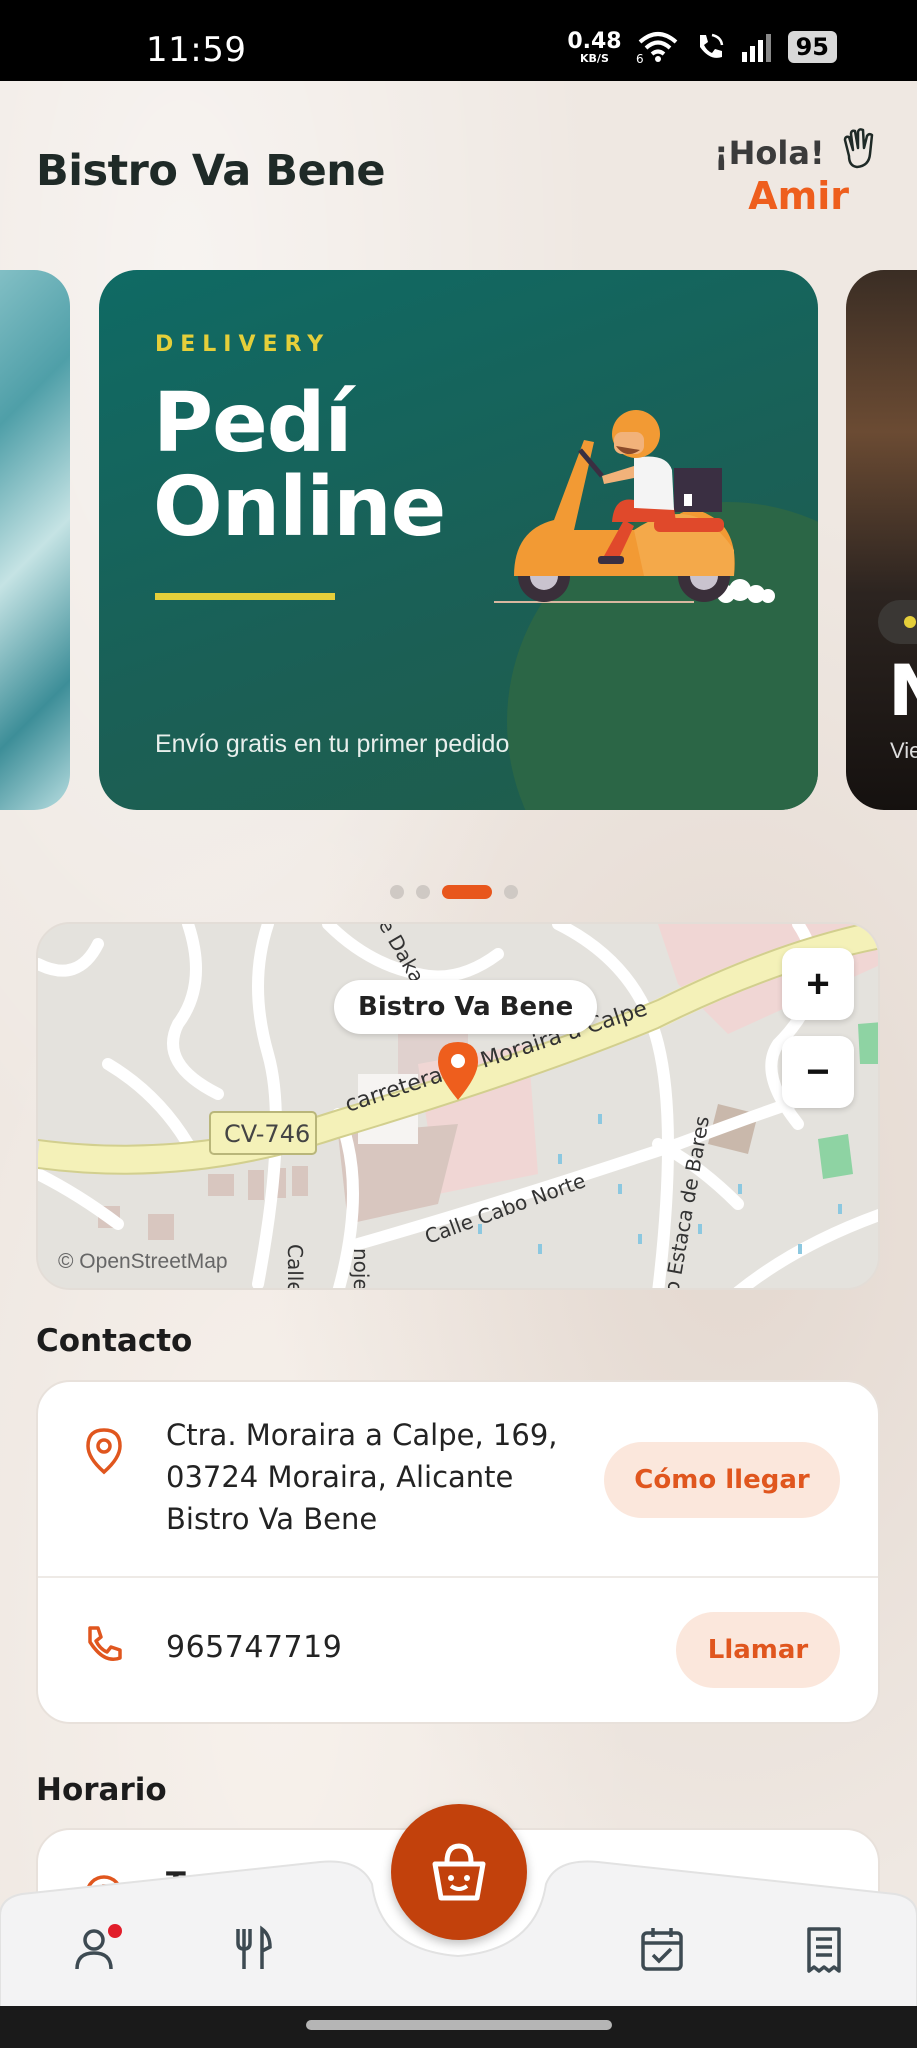 This screenshot has height=2048, width=917. What do you see at coordinates (722, 1480) in the screenshot?
I see `directions-button: Cómo llegar` at bounding box center [722, 1480].